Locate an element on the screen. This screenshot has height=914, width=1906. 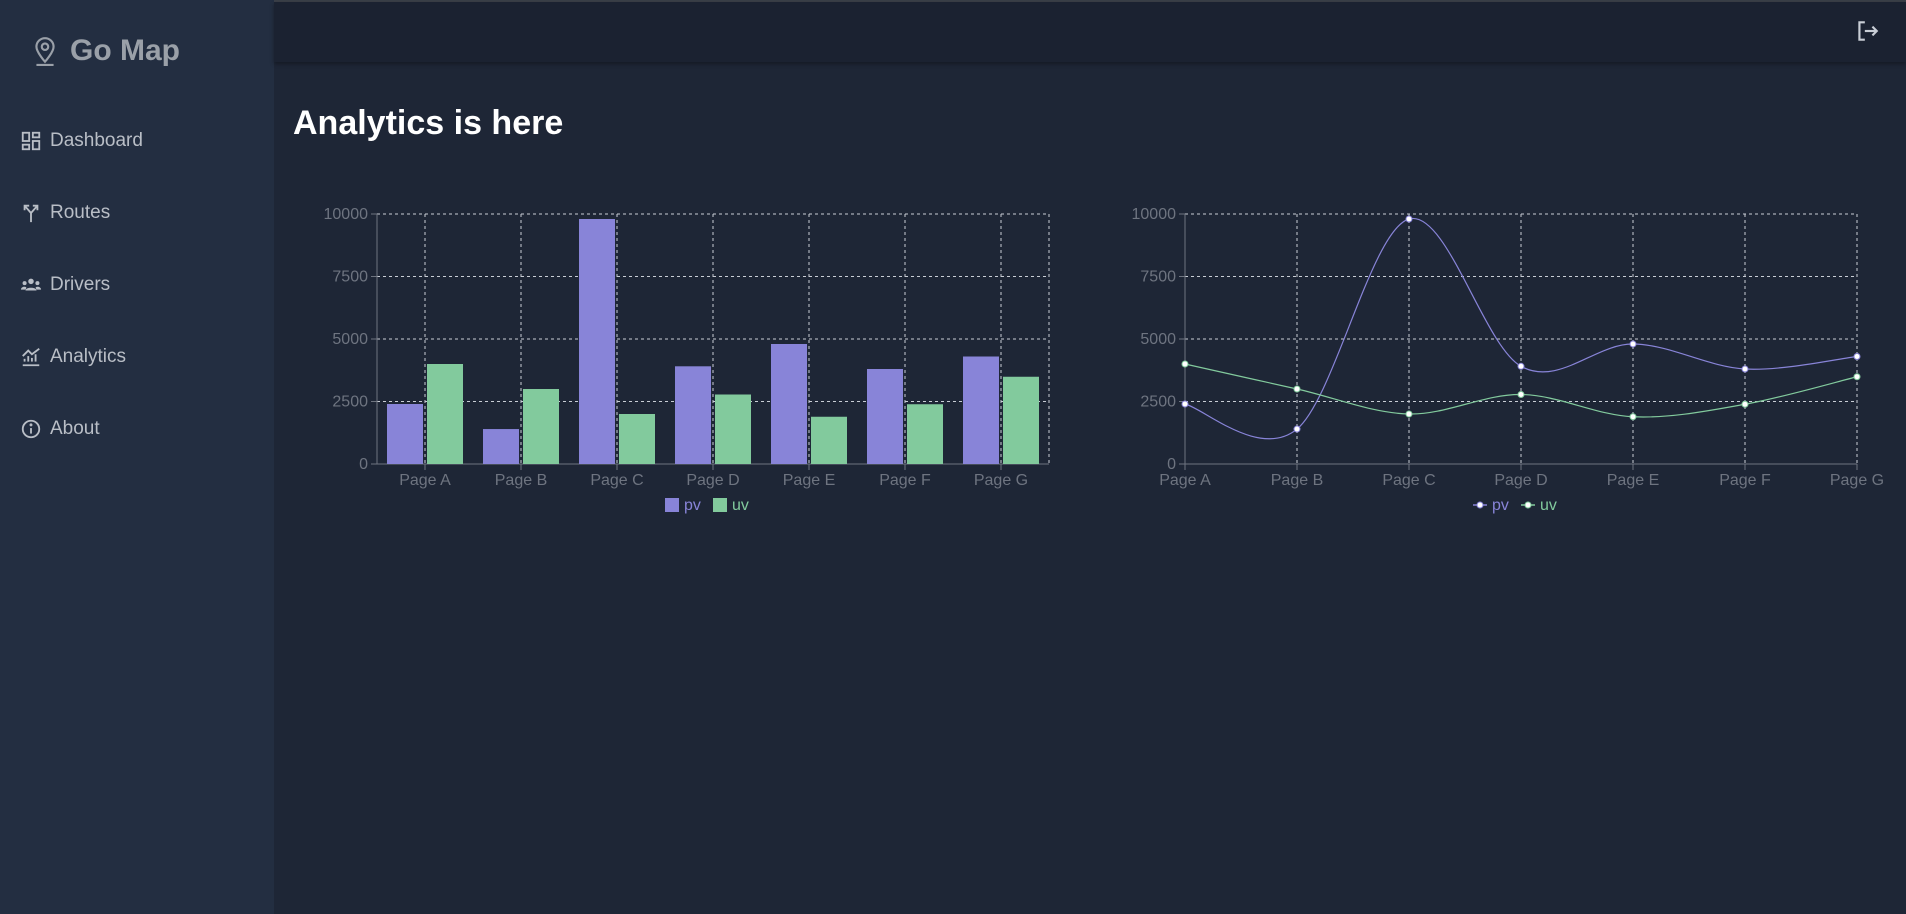
sidebar-item-analytics: Analytics is located at coordinates (73, 357).